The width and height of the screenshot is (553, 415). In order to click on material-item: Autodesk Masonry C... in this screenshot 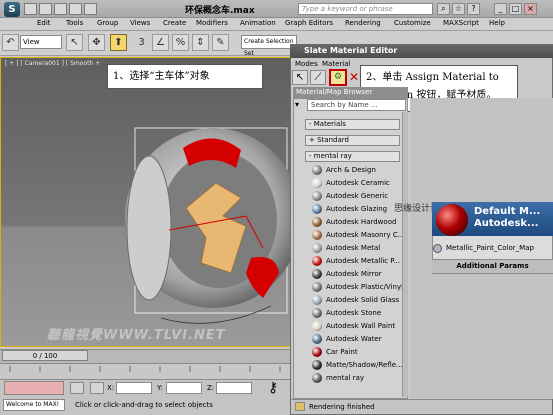, I will do `click(357, 235)`.